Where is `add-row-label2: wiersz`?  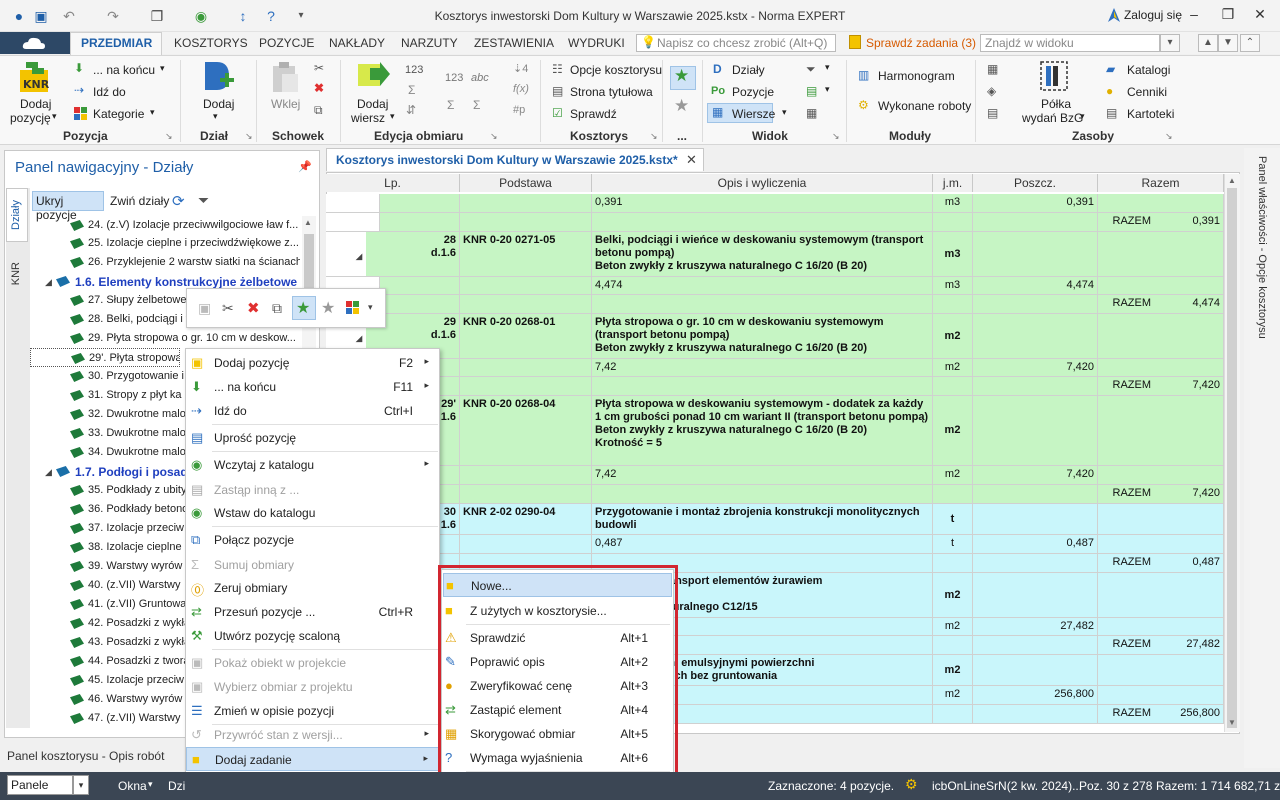
add-row-label2: wiersz is located at coordinates (368, 118).